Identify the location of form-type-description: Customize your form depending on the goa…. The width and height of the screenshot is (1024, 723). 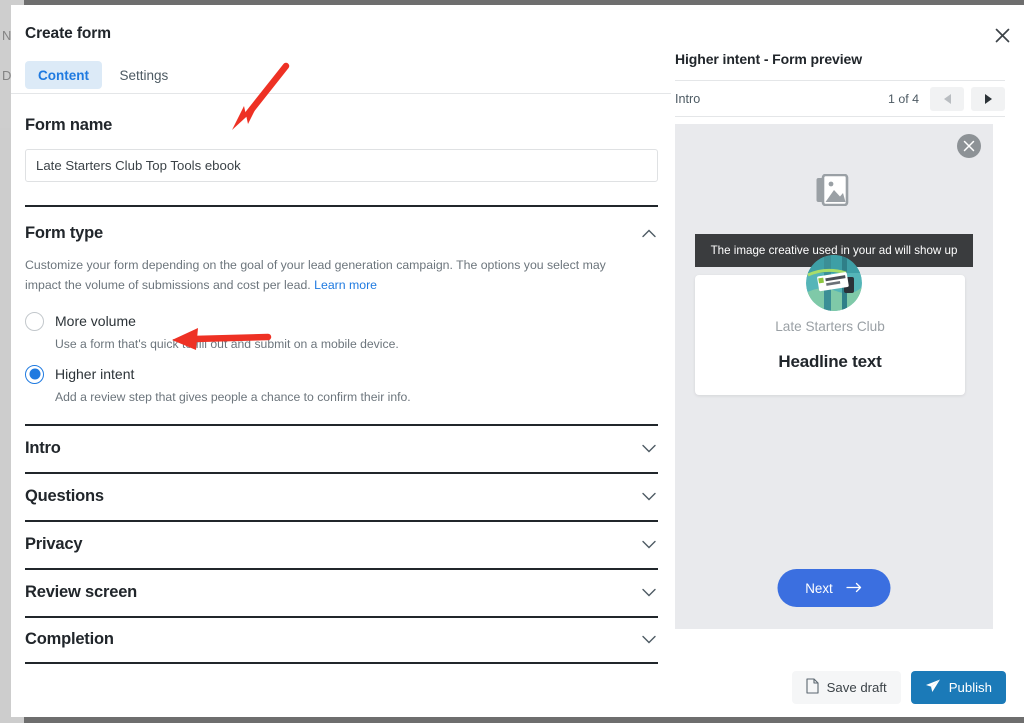
(325, 276).